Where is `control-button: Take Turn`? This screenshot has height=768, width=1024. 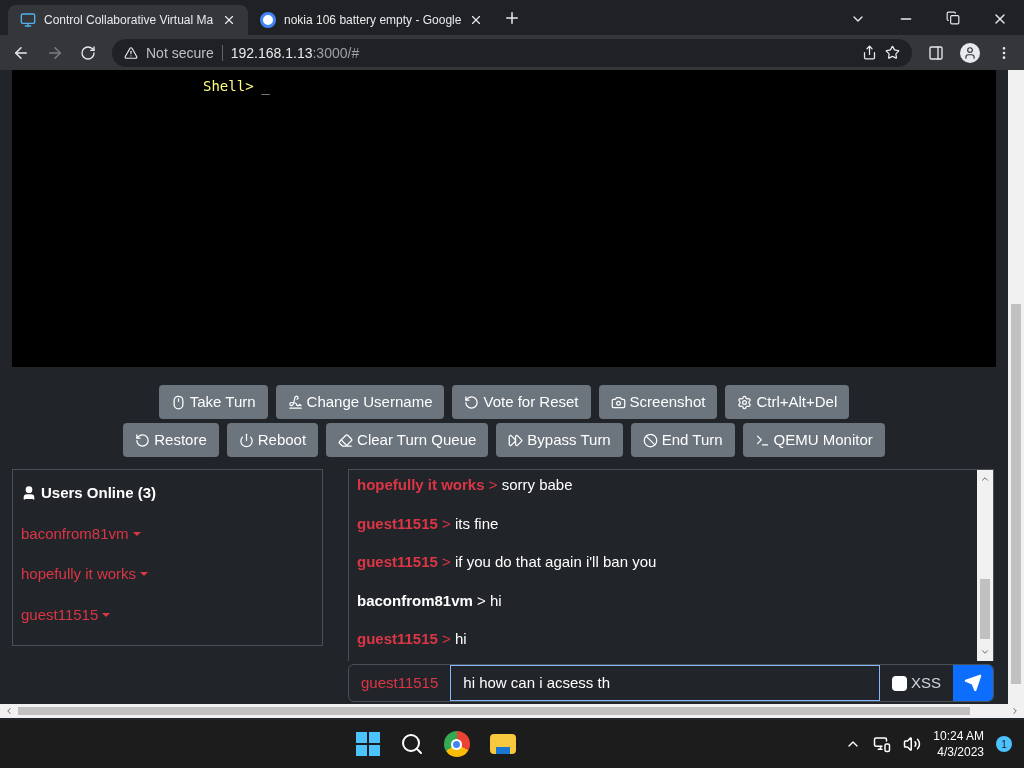 control-button: Take Turn is located at coordinates (213, 402).